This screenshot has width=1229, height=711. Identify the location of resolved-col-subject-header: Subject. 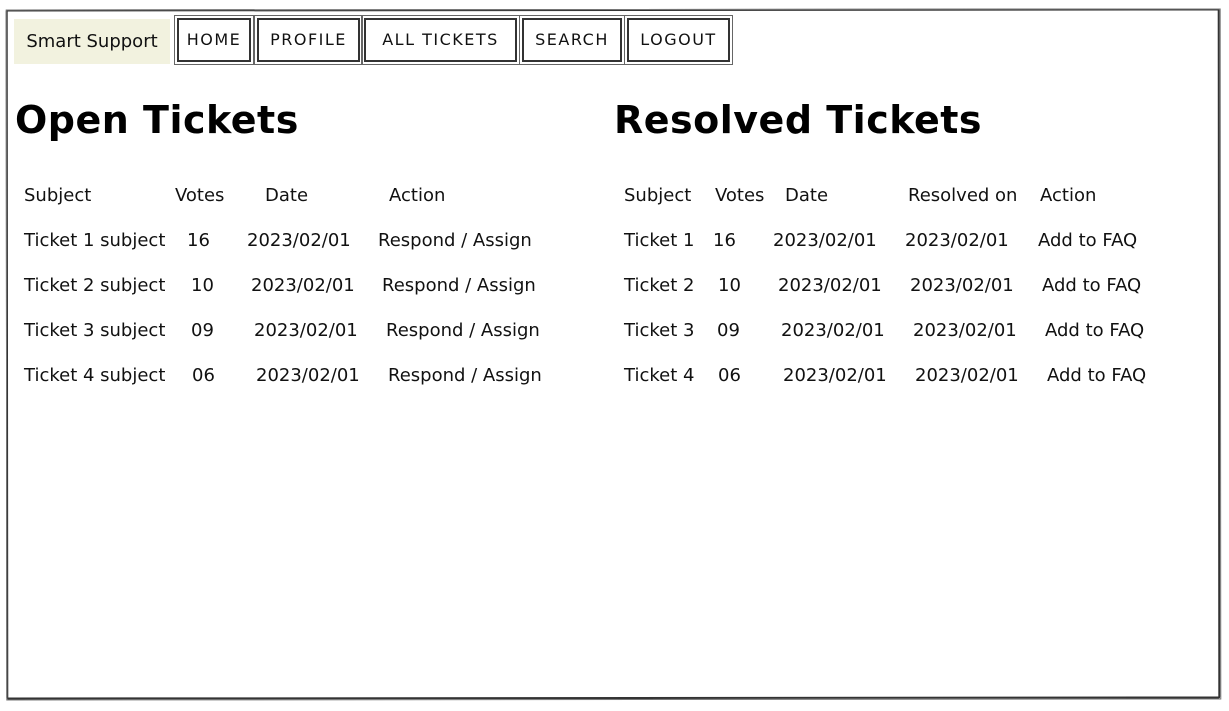
(658, 195).